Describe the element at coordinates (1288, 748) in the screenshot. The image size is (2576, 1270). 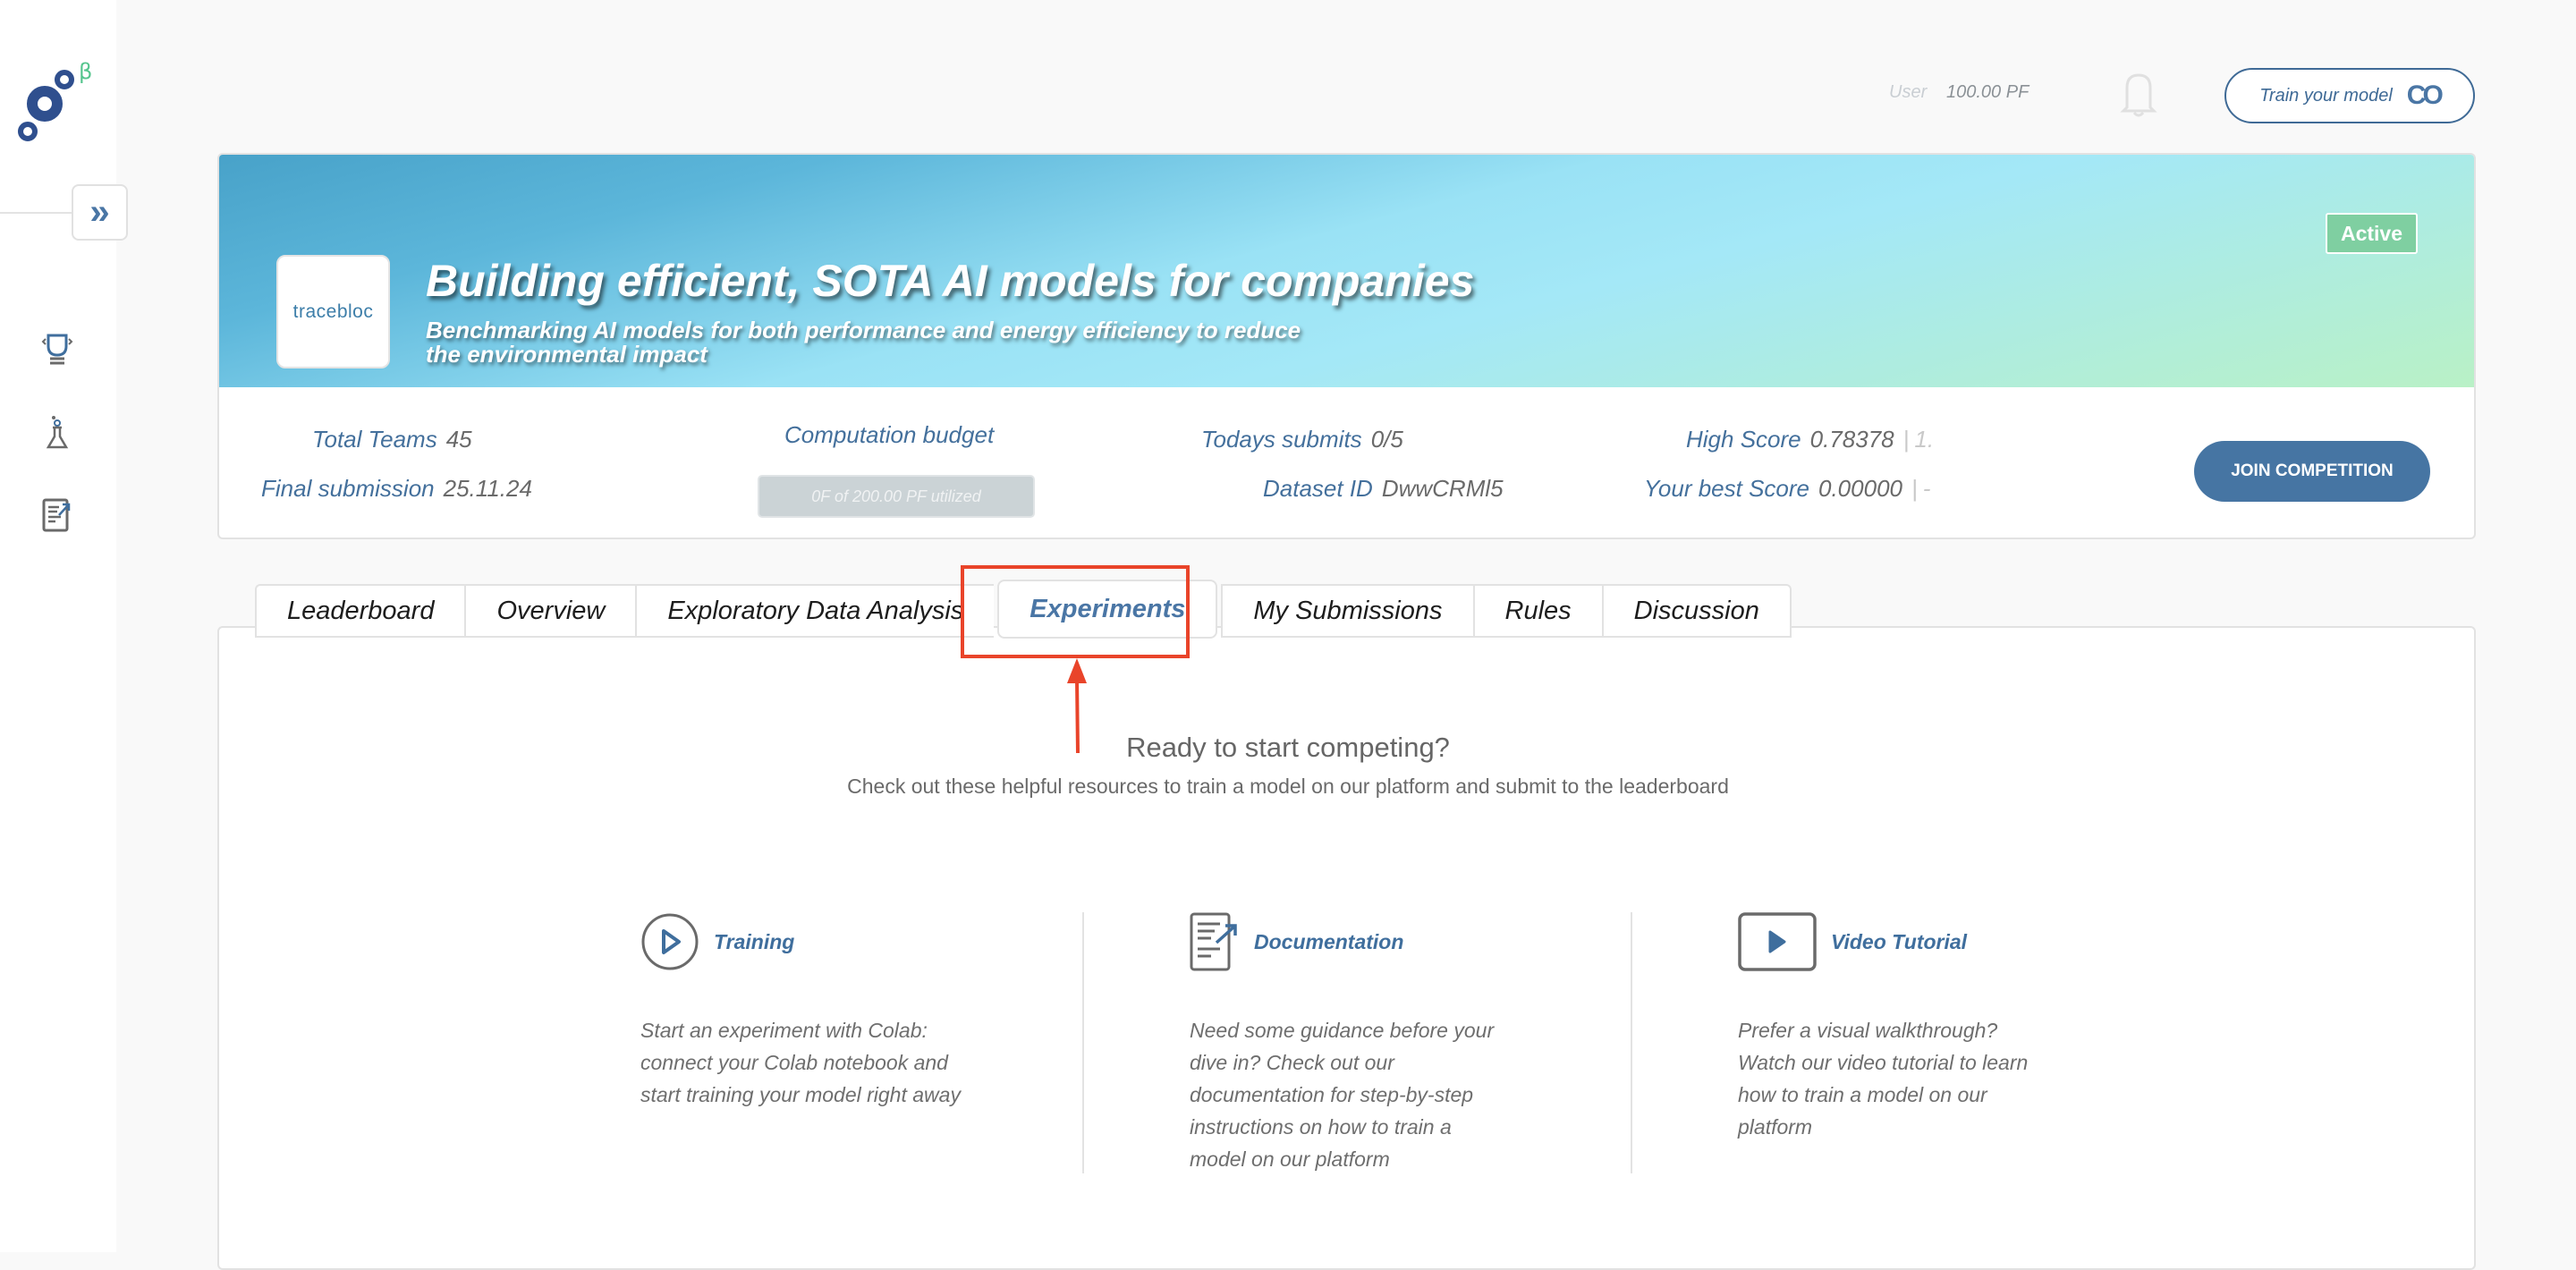
I see `experiments-heading: Ready to start competing?` at that location.